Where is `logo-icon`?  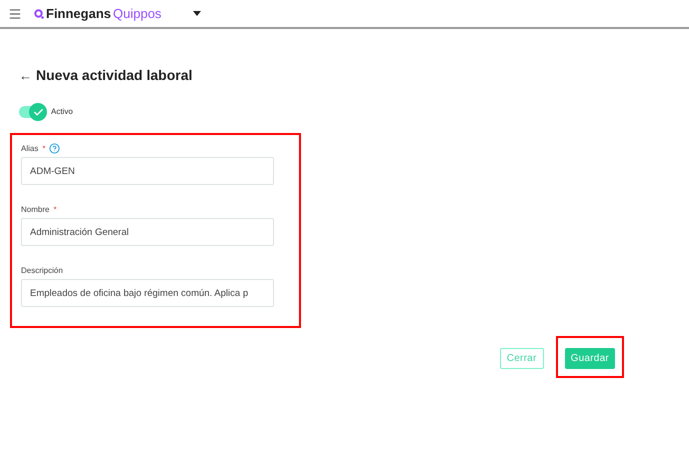
logo-icon is located at coordinates (39, 13).